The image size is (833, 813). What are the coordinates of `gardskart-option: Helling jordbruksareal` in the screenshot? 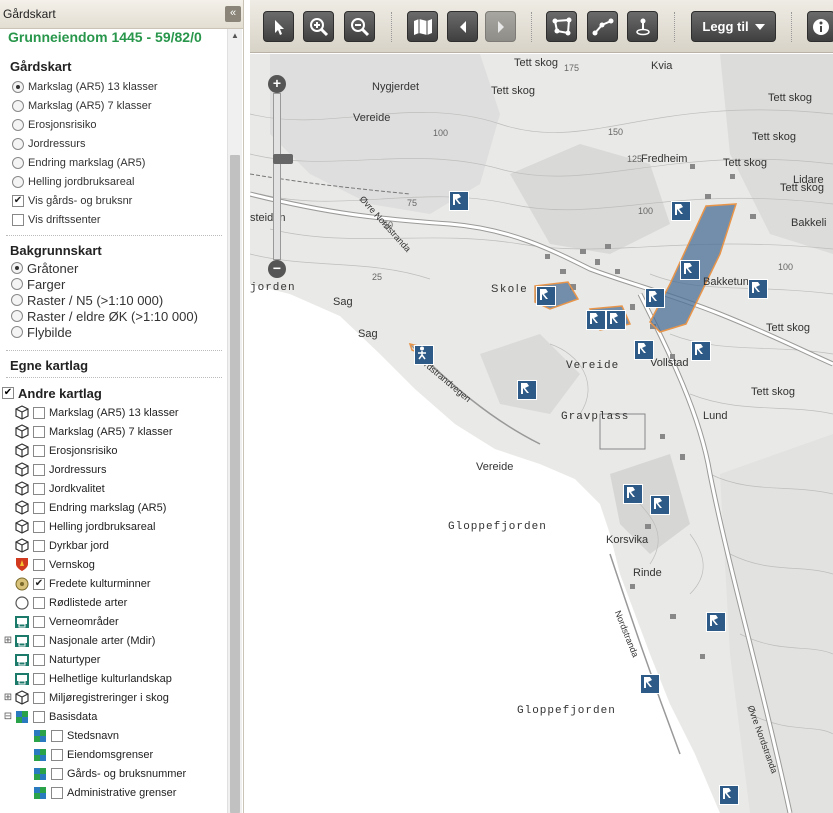 It's located at (114, 181).